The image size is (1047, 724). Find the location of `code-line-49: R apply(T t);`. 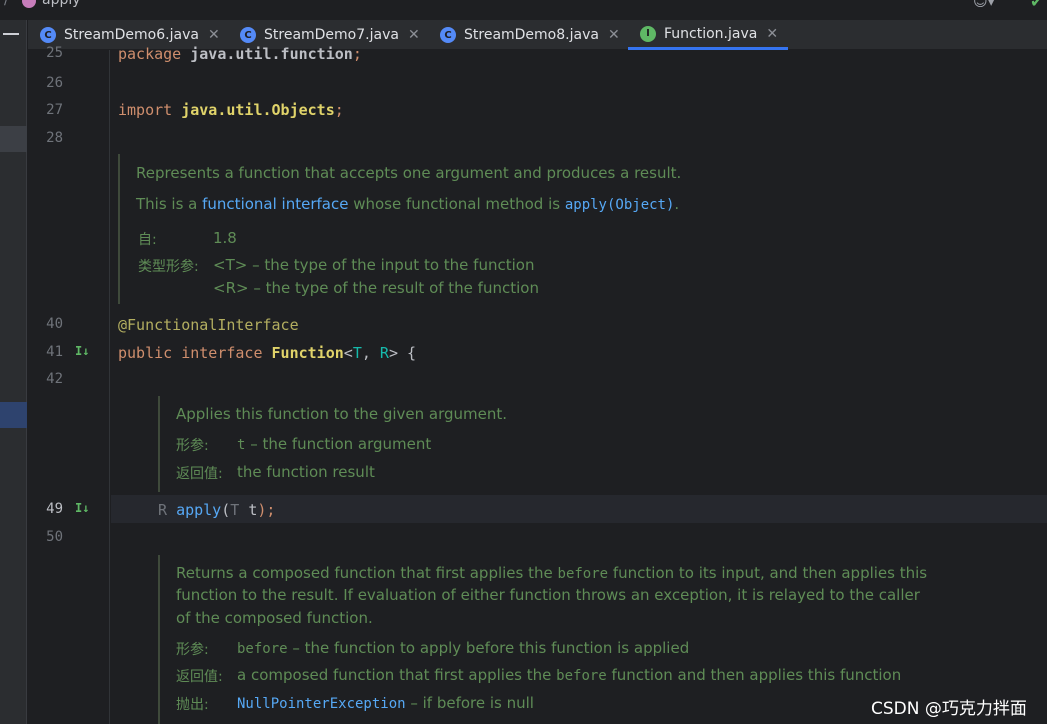

code-line-49: R apply(T t); is located at coordinates (216, 510).